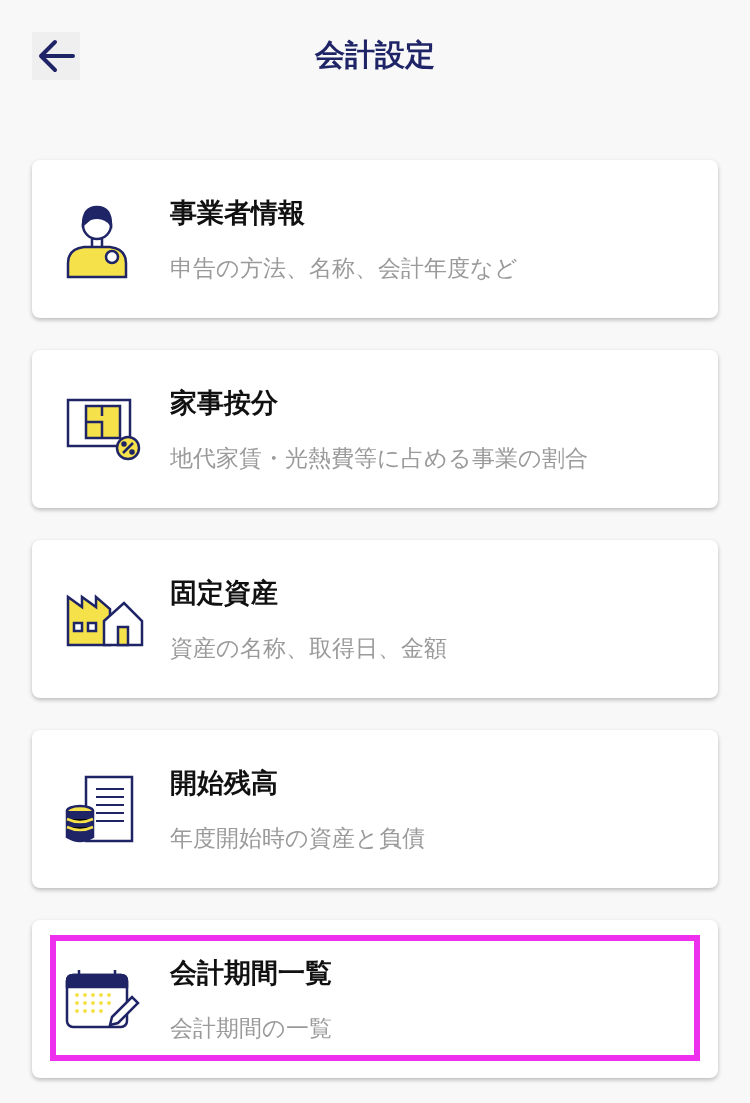 This screenshot has width=750, height=1103. Describe the element at coordinates (238, 212) in the screenshot. I see `card-title: 事業者情報` at that location.